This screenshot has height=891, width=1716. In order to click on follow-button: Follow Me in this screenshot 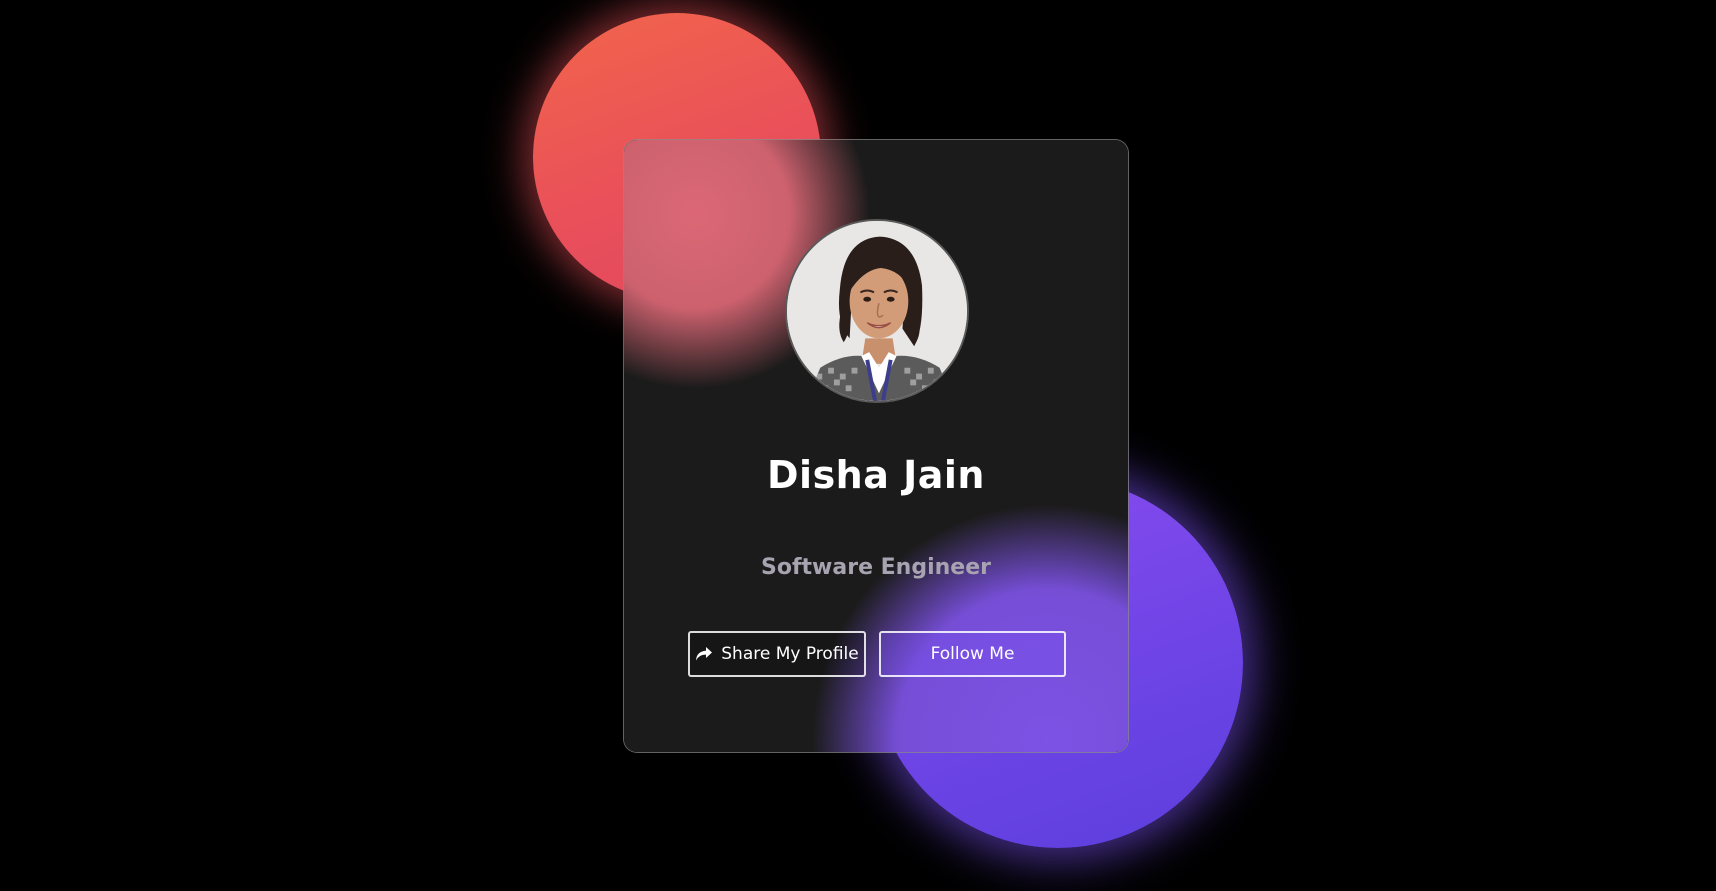, I will do `click(972, 654)`.